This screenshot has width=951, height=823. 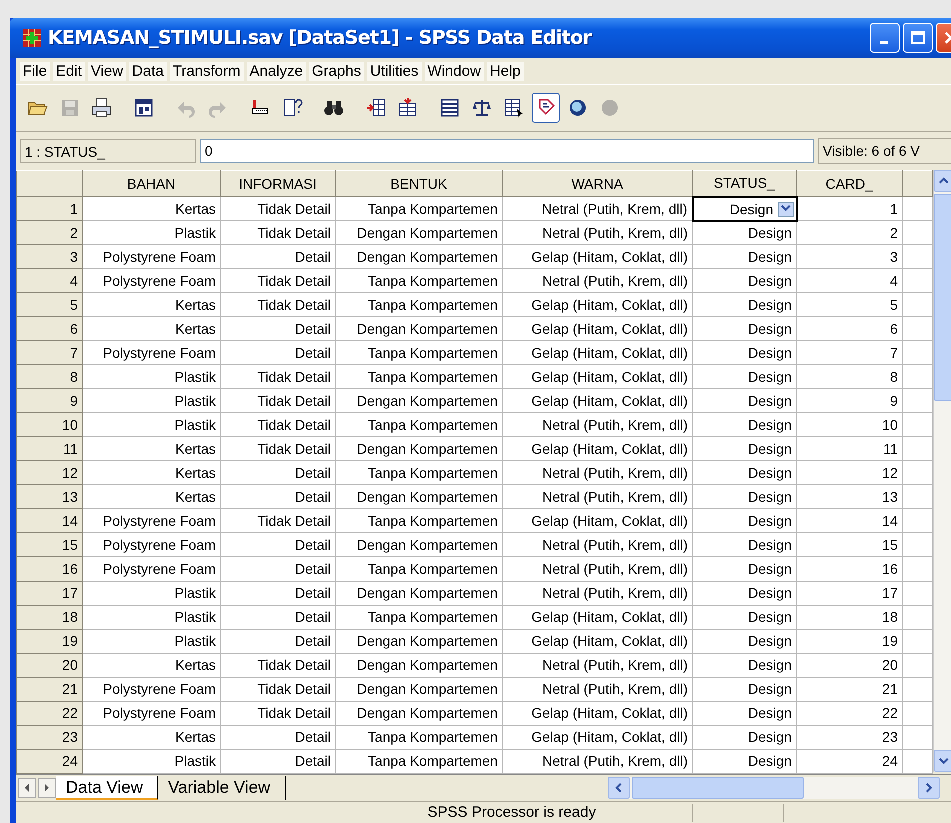 I want to click on row-number: 18, so click(x=49, y=617).